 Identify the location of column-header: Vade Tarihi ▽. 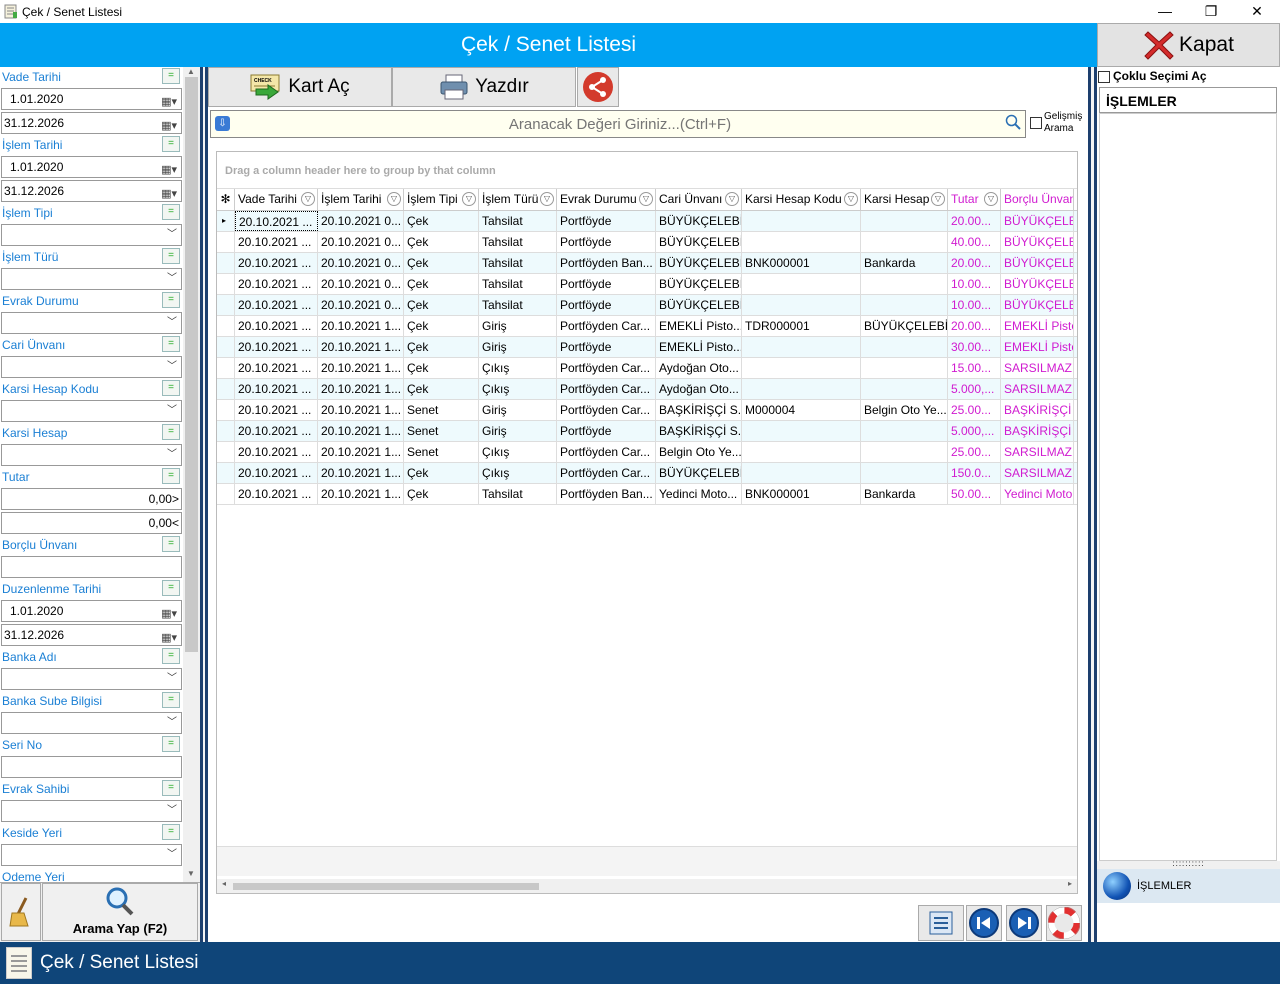
(276, 199).